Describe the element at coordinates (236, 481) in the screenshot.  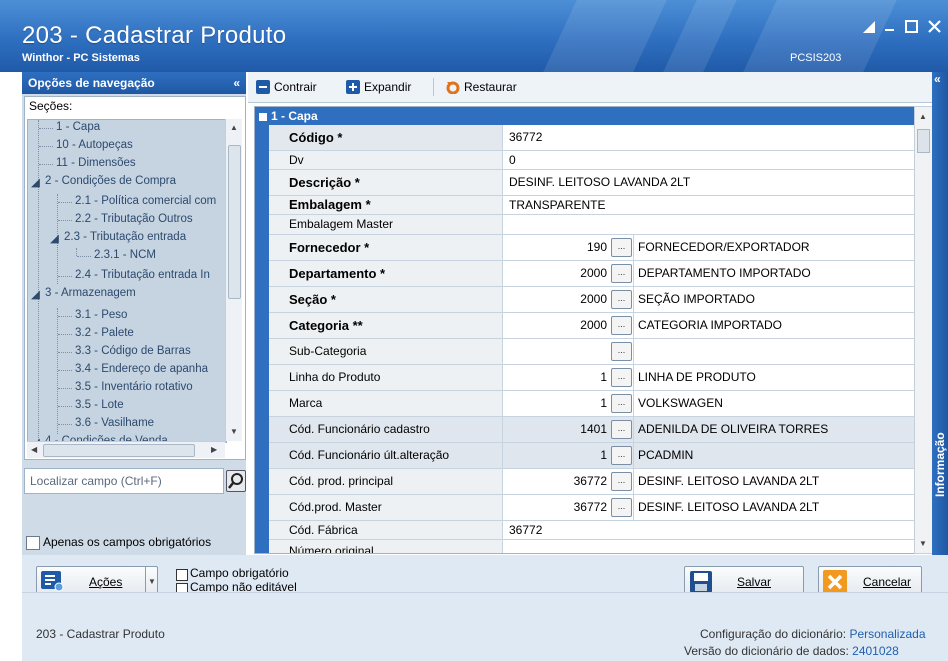
I see `search-icon` at that location.